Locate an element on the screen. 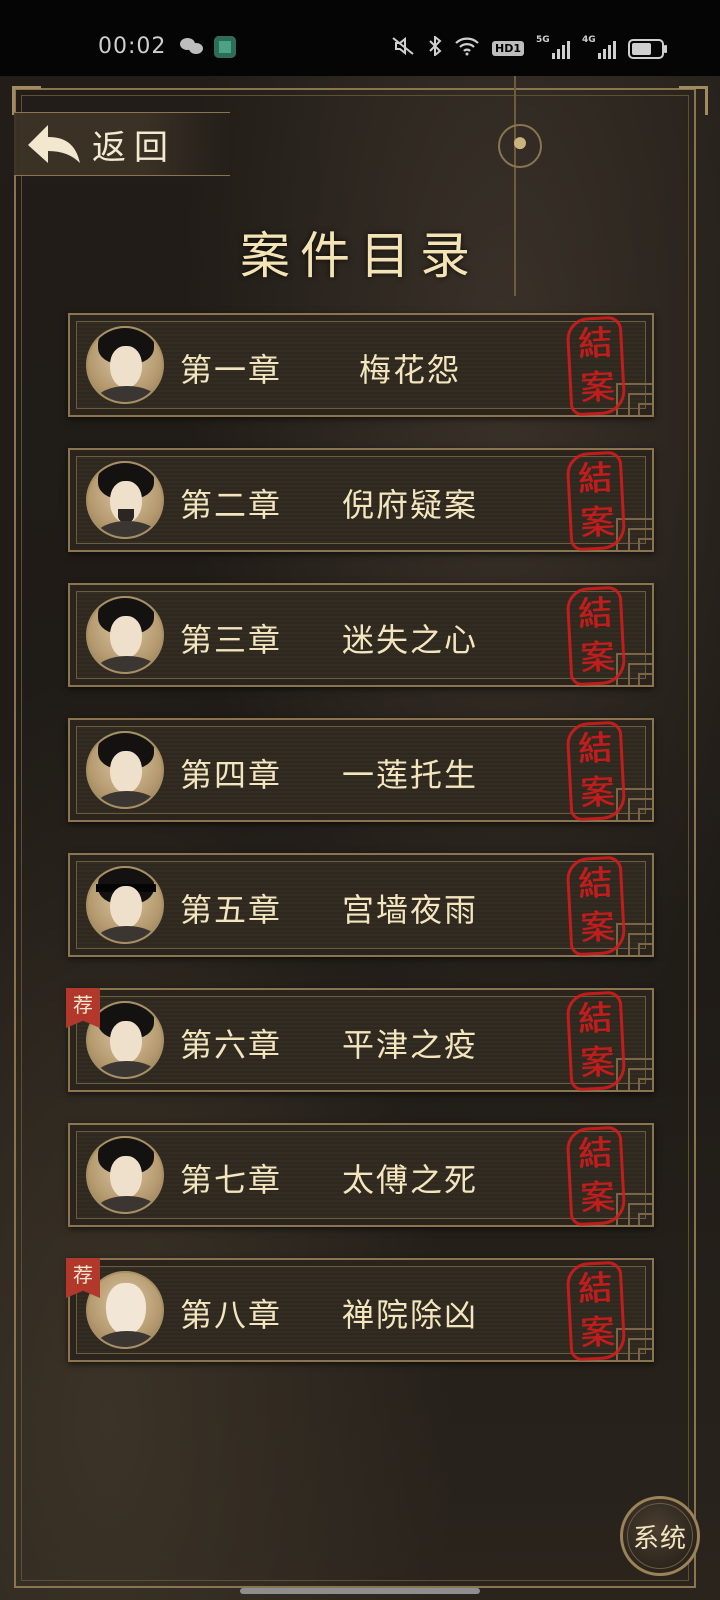  chapter-card-6: 荐 第六章 平津之疫 結案 is located at coordinates (360, 1040).